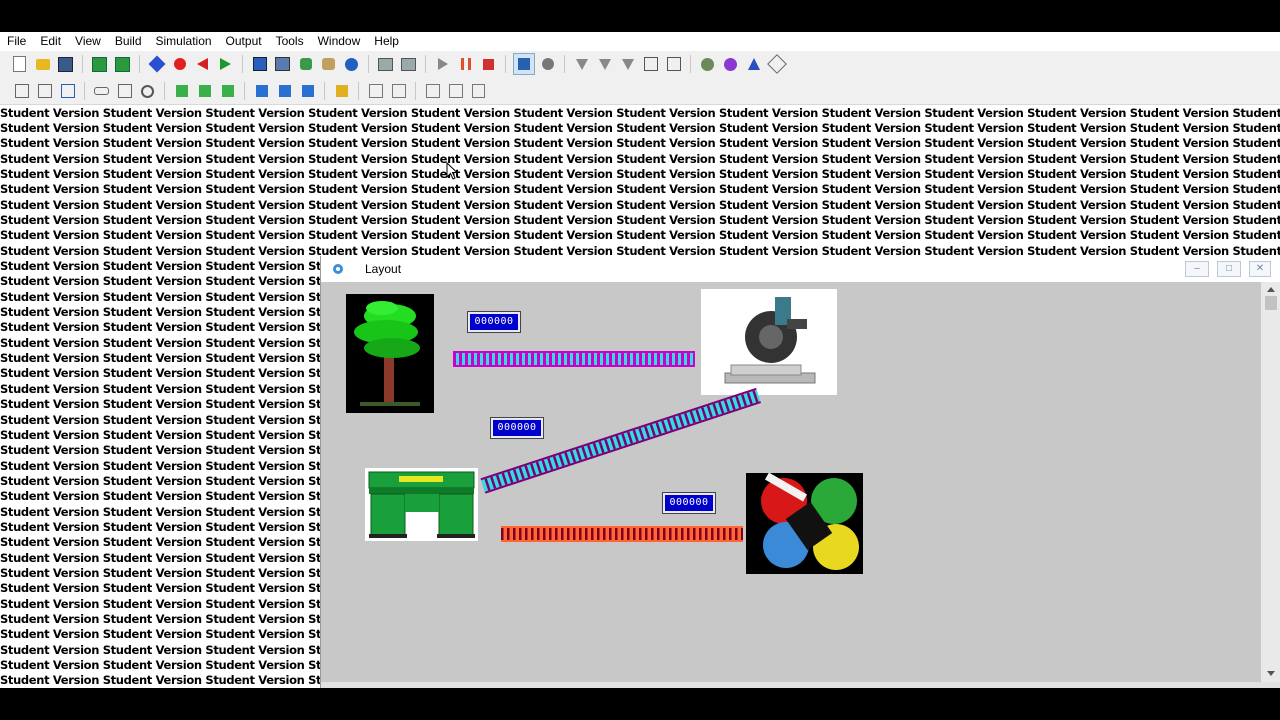 The image size is (1280, 720). Describe the element at coordinates (88, 41) in the screenshot. I see `menu-view: View` at that location.